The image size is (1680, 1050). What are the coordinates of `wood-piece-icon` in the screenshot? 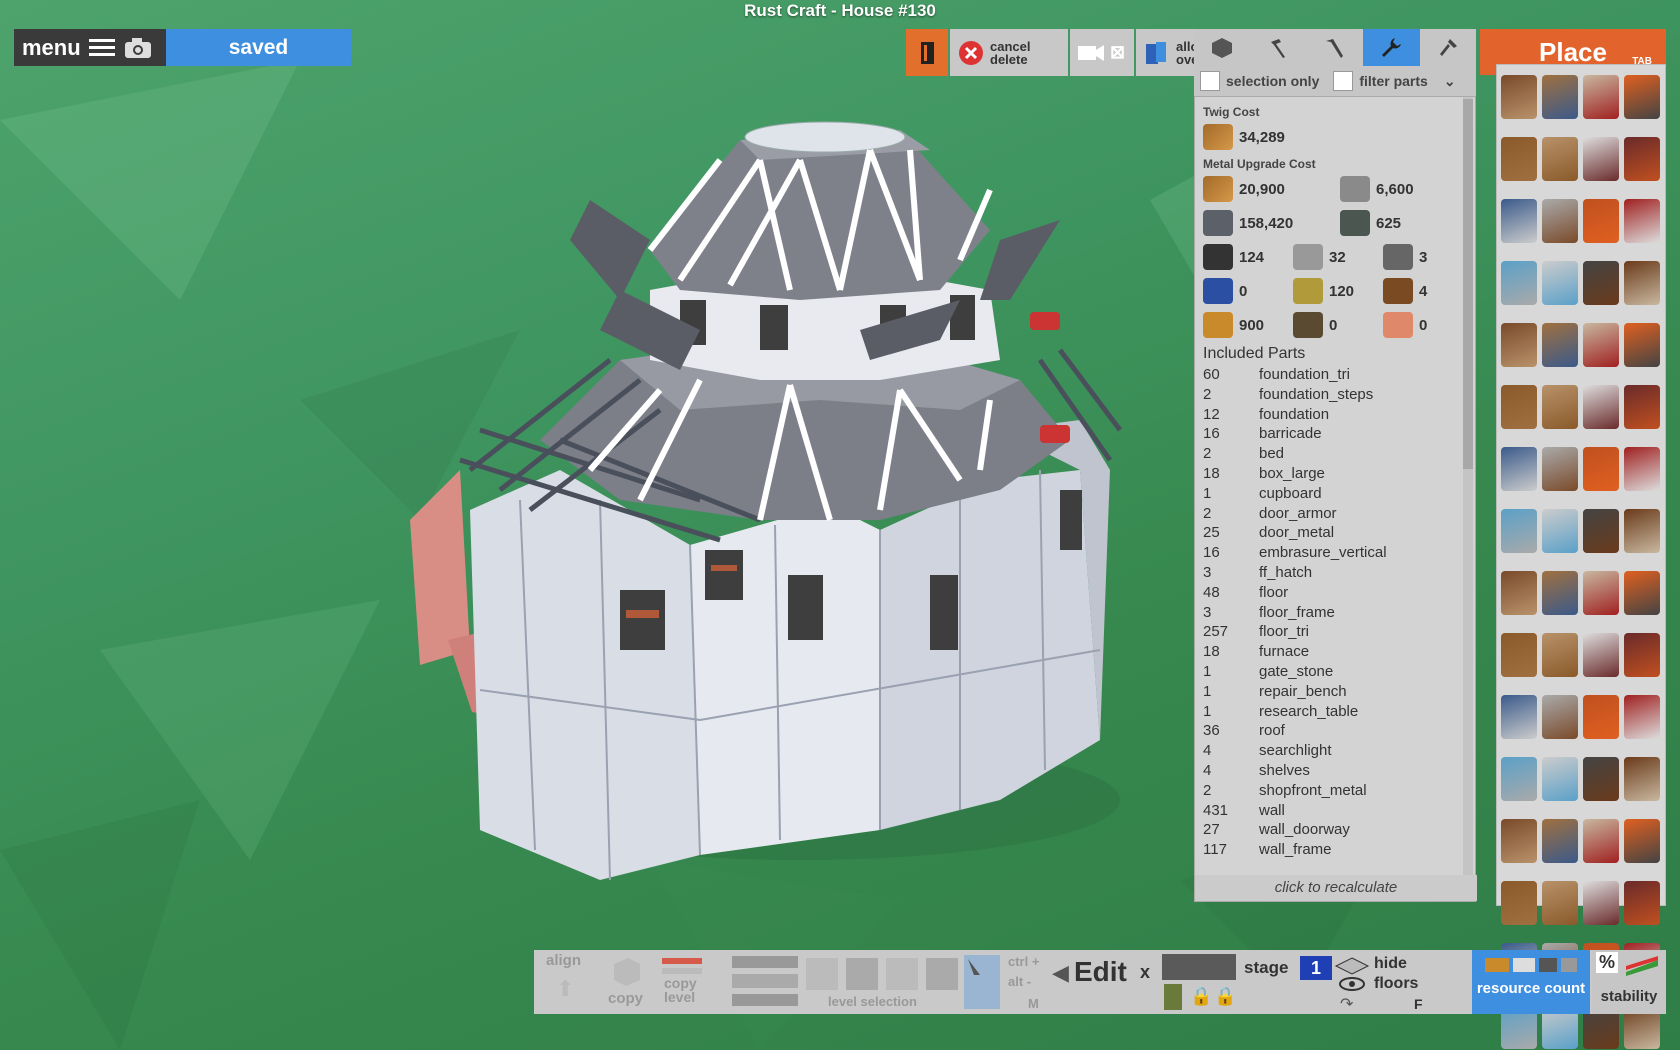 It's located at (1560, 841).